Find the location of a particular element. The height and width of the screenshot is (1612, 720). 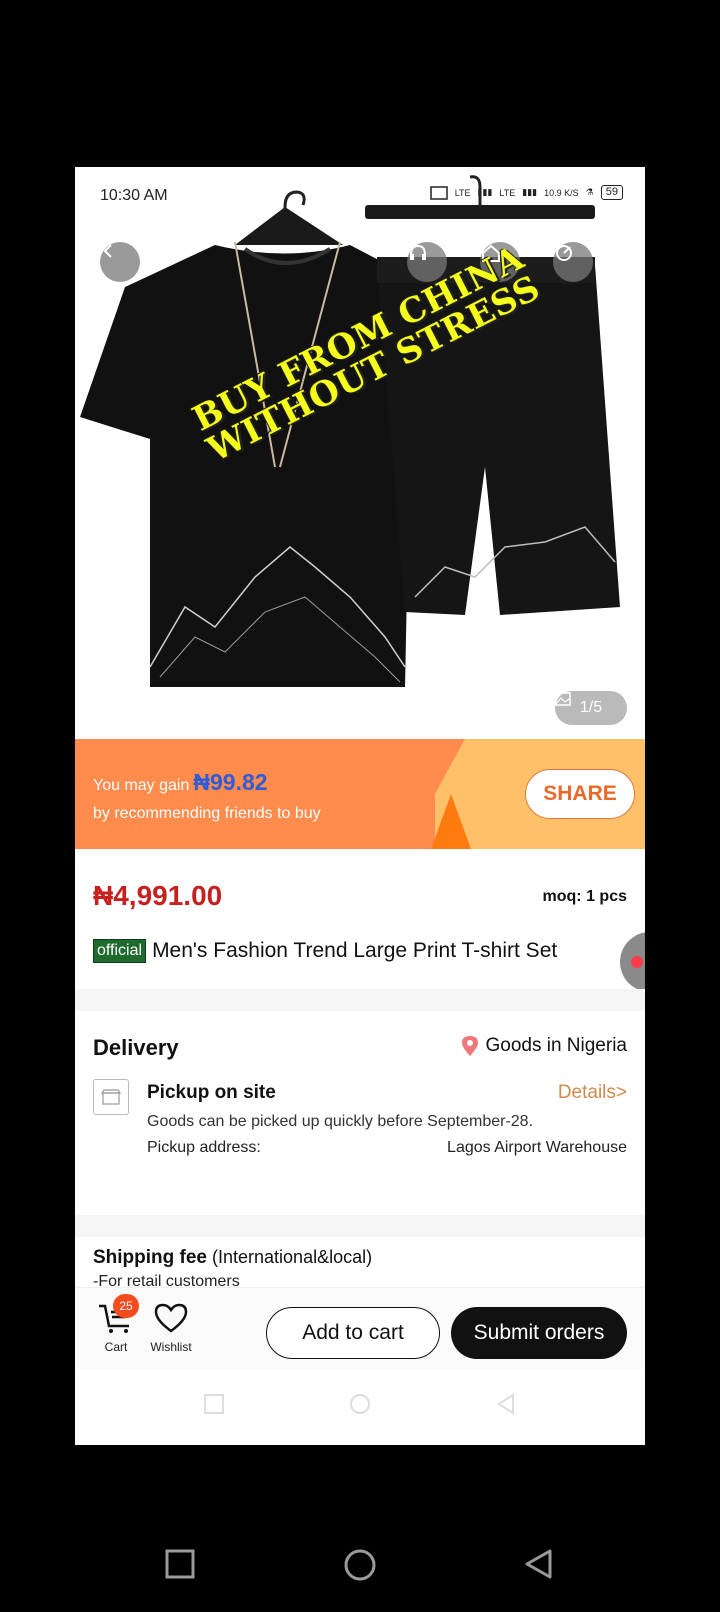

wishlist-label: Wishlist is located at coordinates (171, 1347).